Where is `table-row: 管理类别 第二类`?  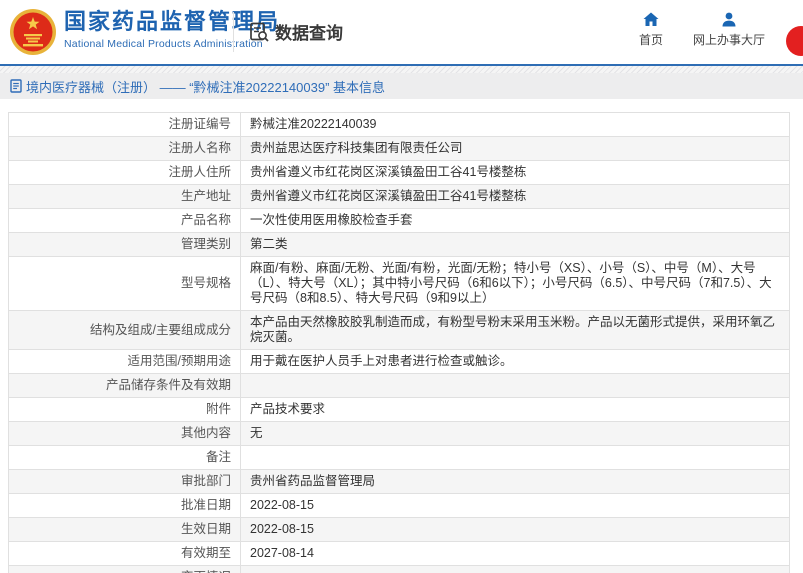 table-row: 管理类别 第二类 is located at coordinates (399, 244).